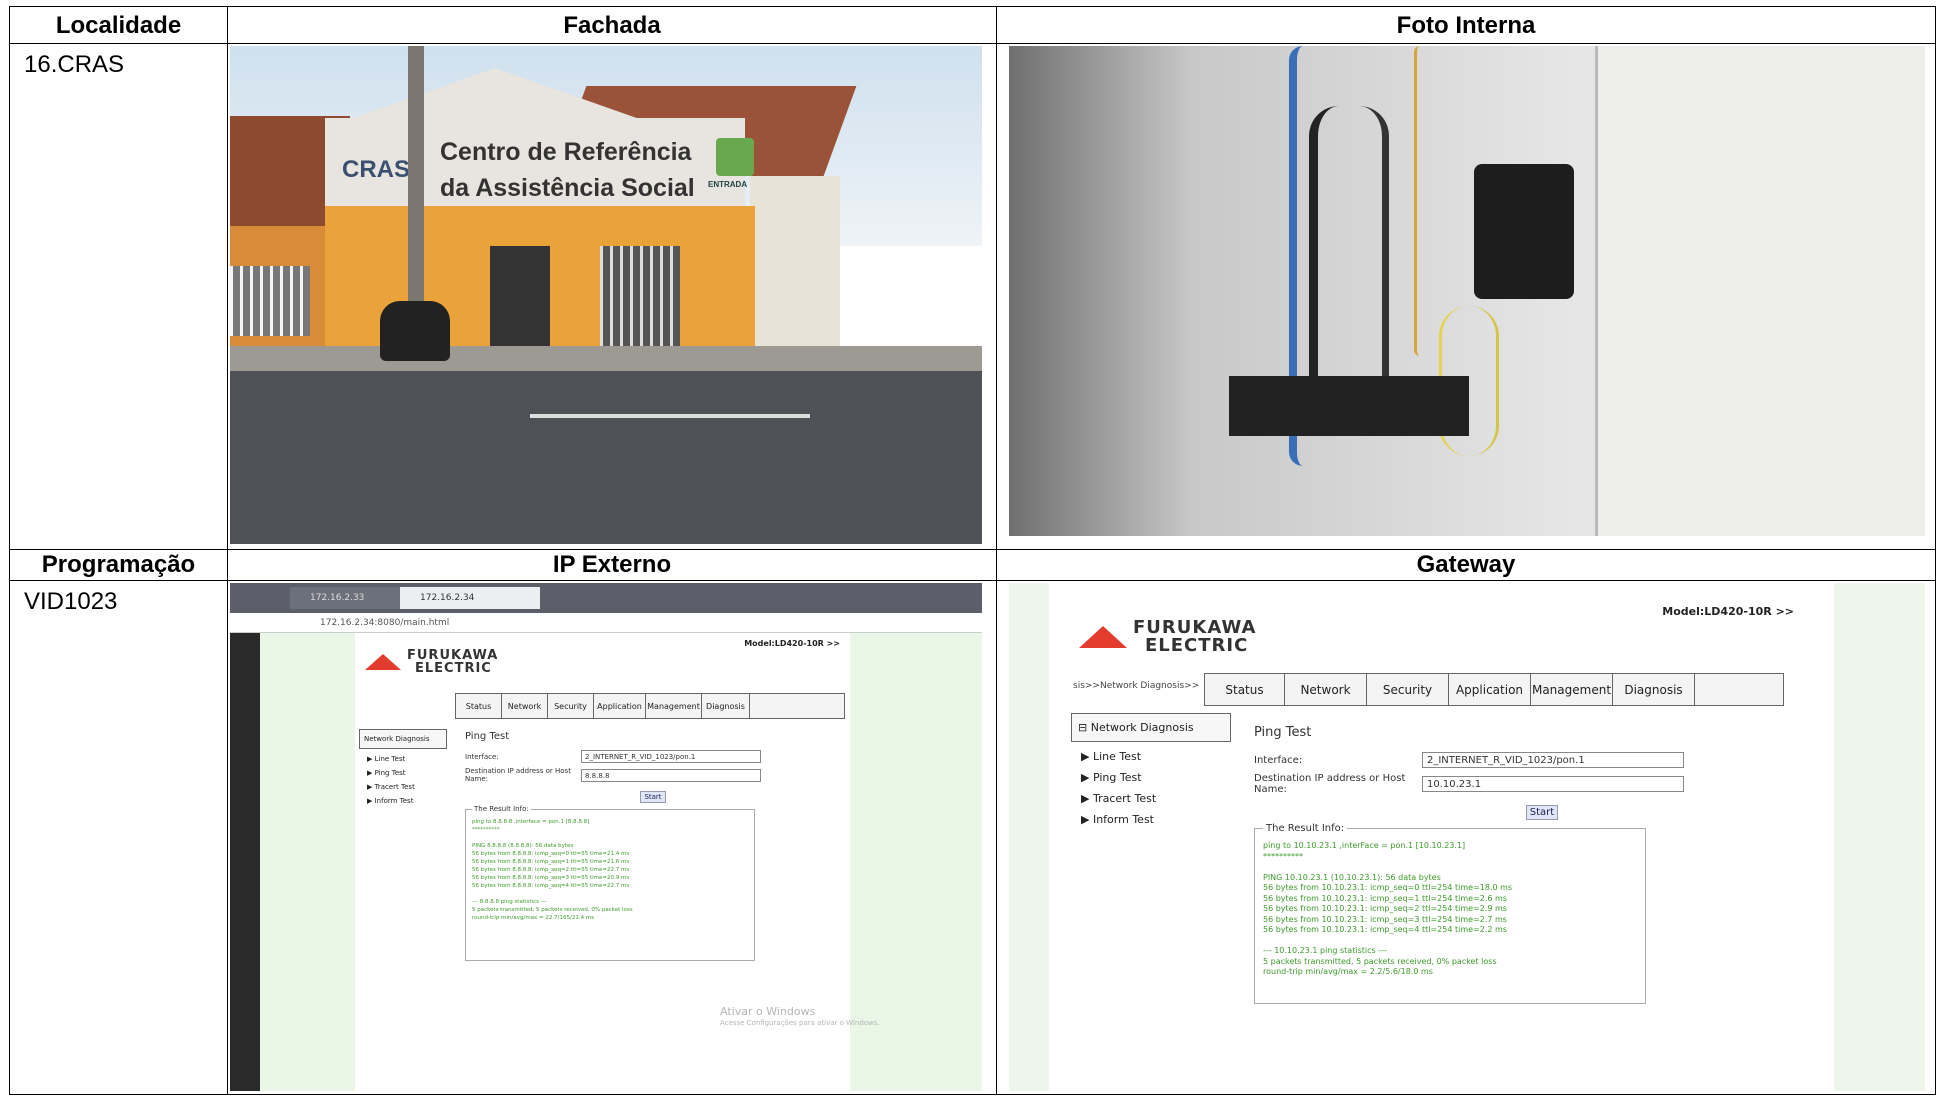 The width and height of the screenshot is (1941, 1097). I want to click on sign-line-1: Centro de Referência, so click(566, 152).